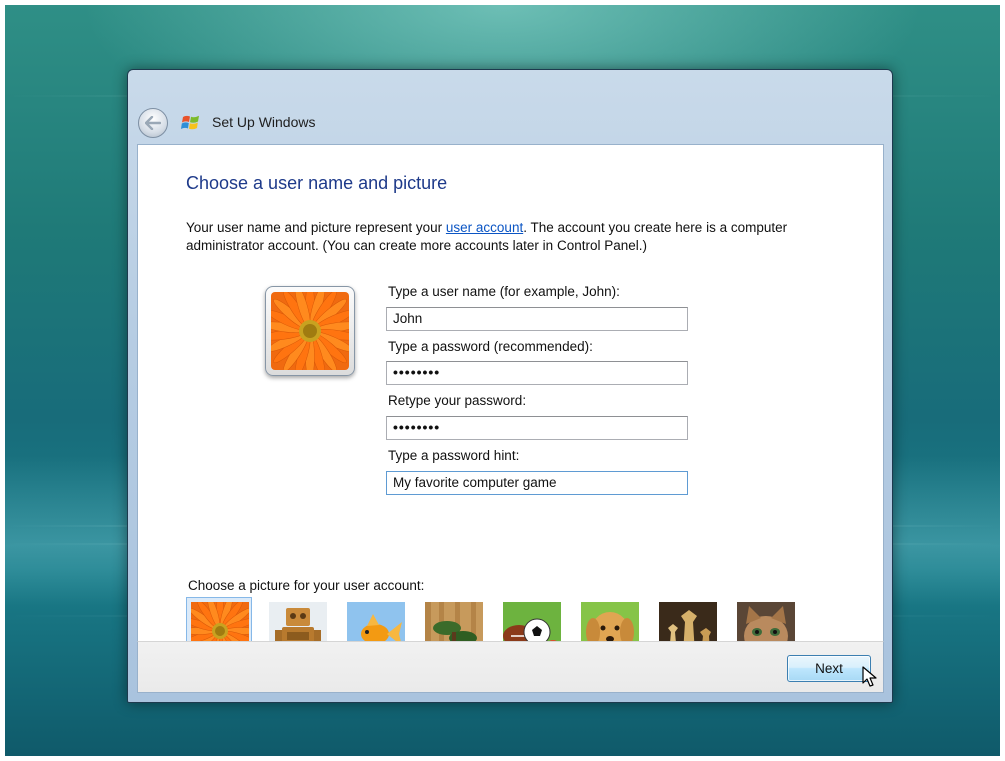 This screenshot has width=1005, height=761. What do you see at coordinates (317, 183) in the screenshot?
I see `page-heading: Choose a user name and picture` at bounding box center [317, 183].